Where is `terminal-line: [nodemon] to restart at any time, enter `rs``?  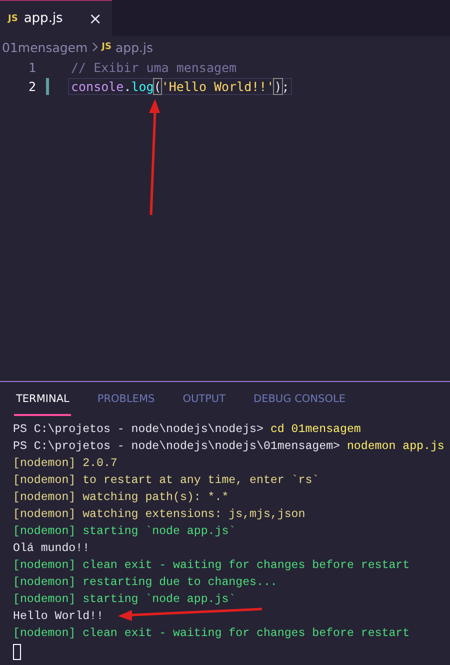 terminal-line: [nodemon] to restart at any time, enter `rs` is located at coordinates (166, 481).